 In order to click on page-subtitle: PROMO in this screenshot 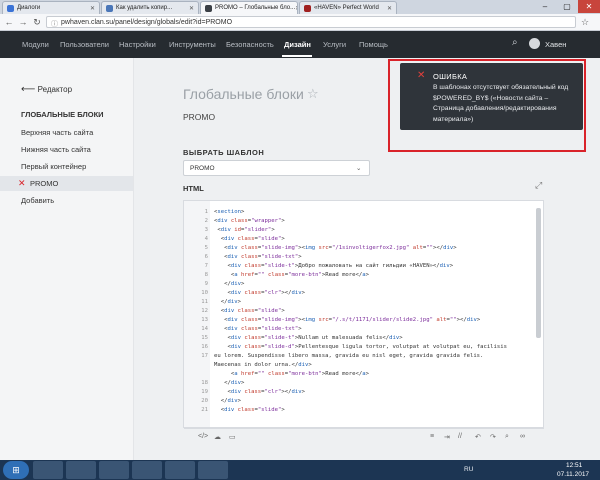, I will do `click(199, 117)`.